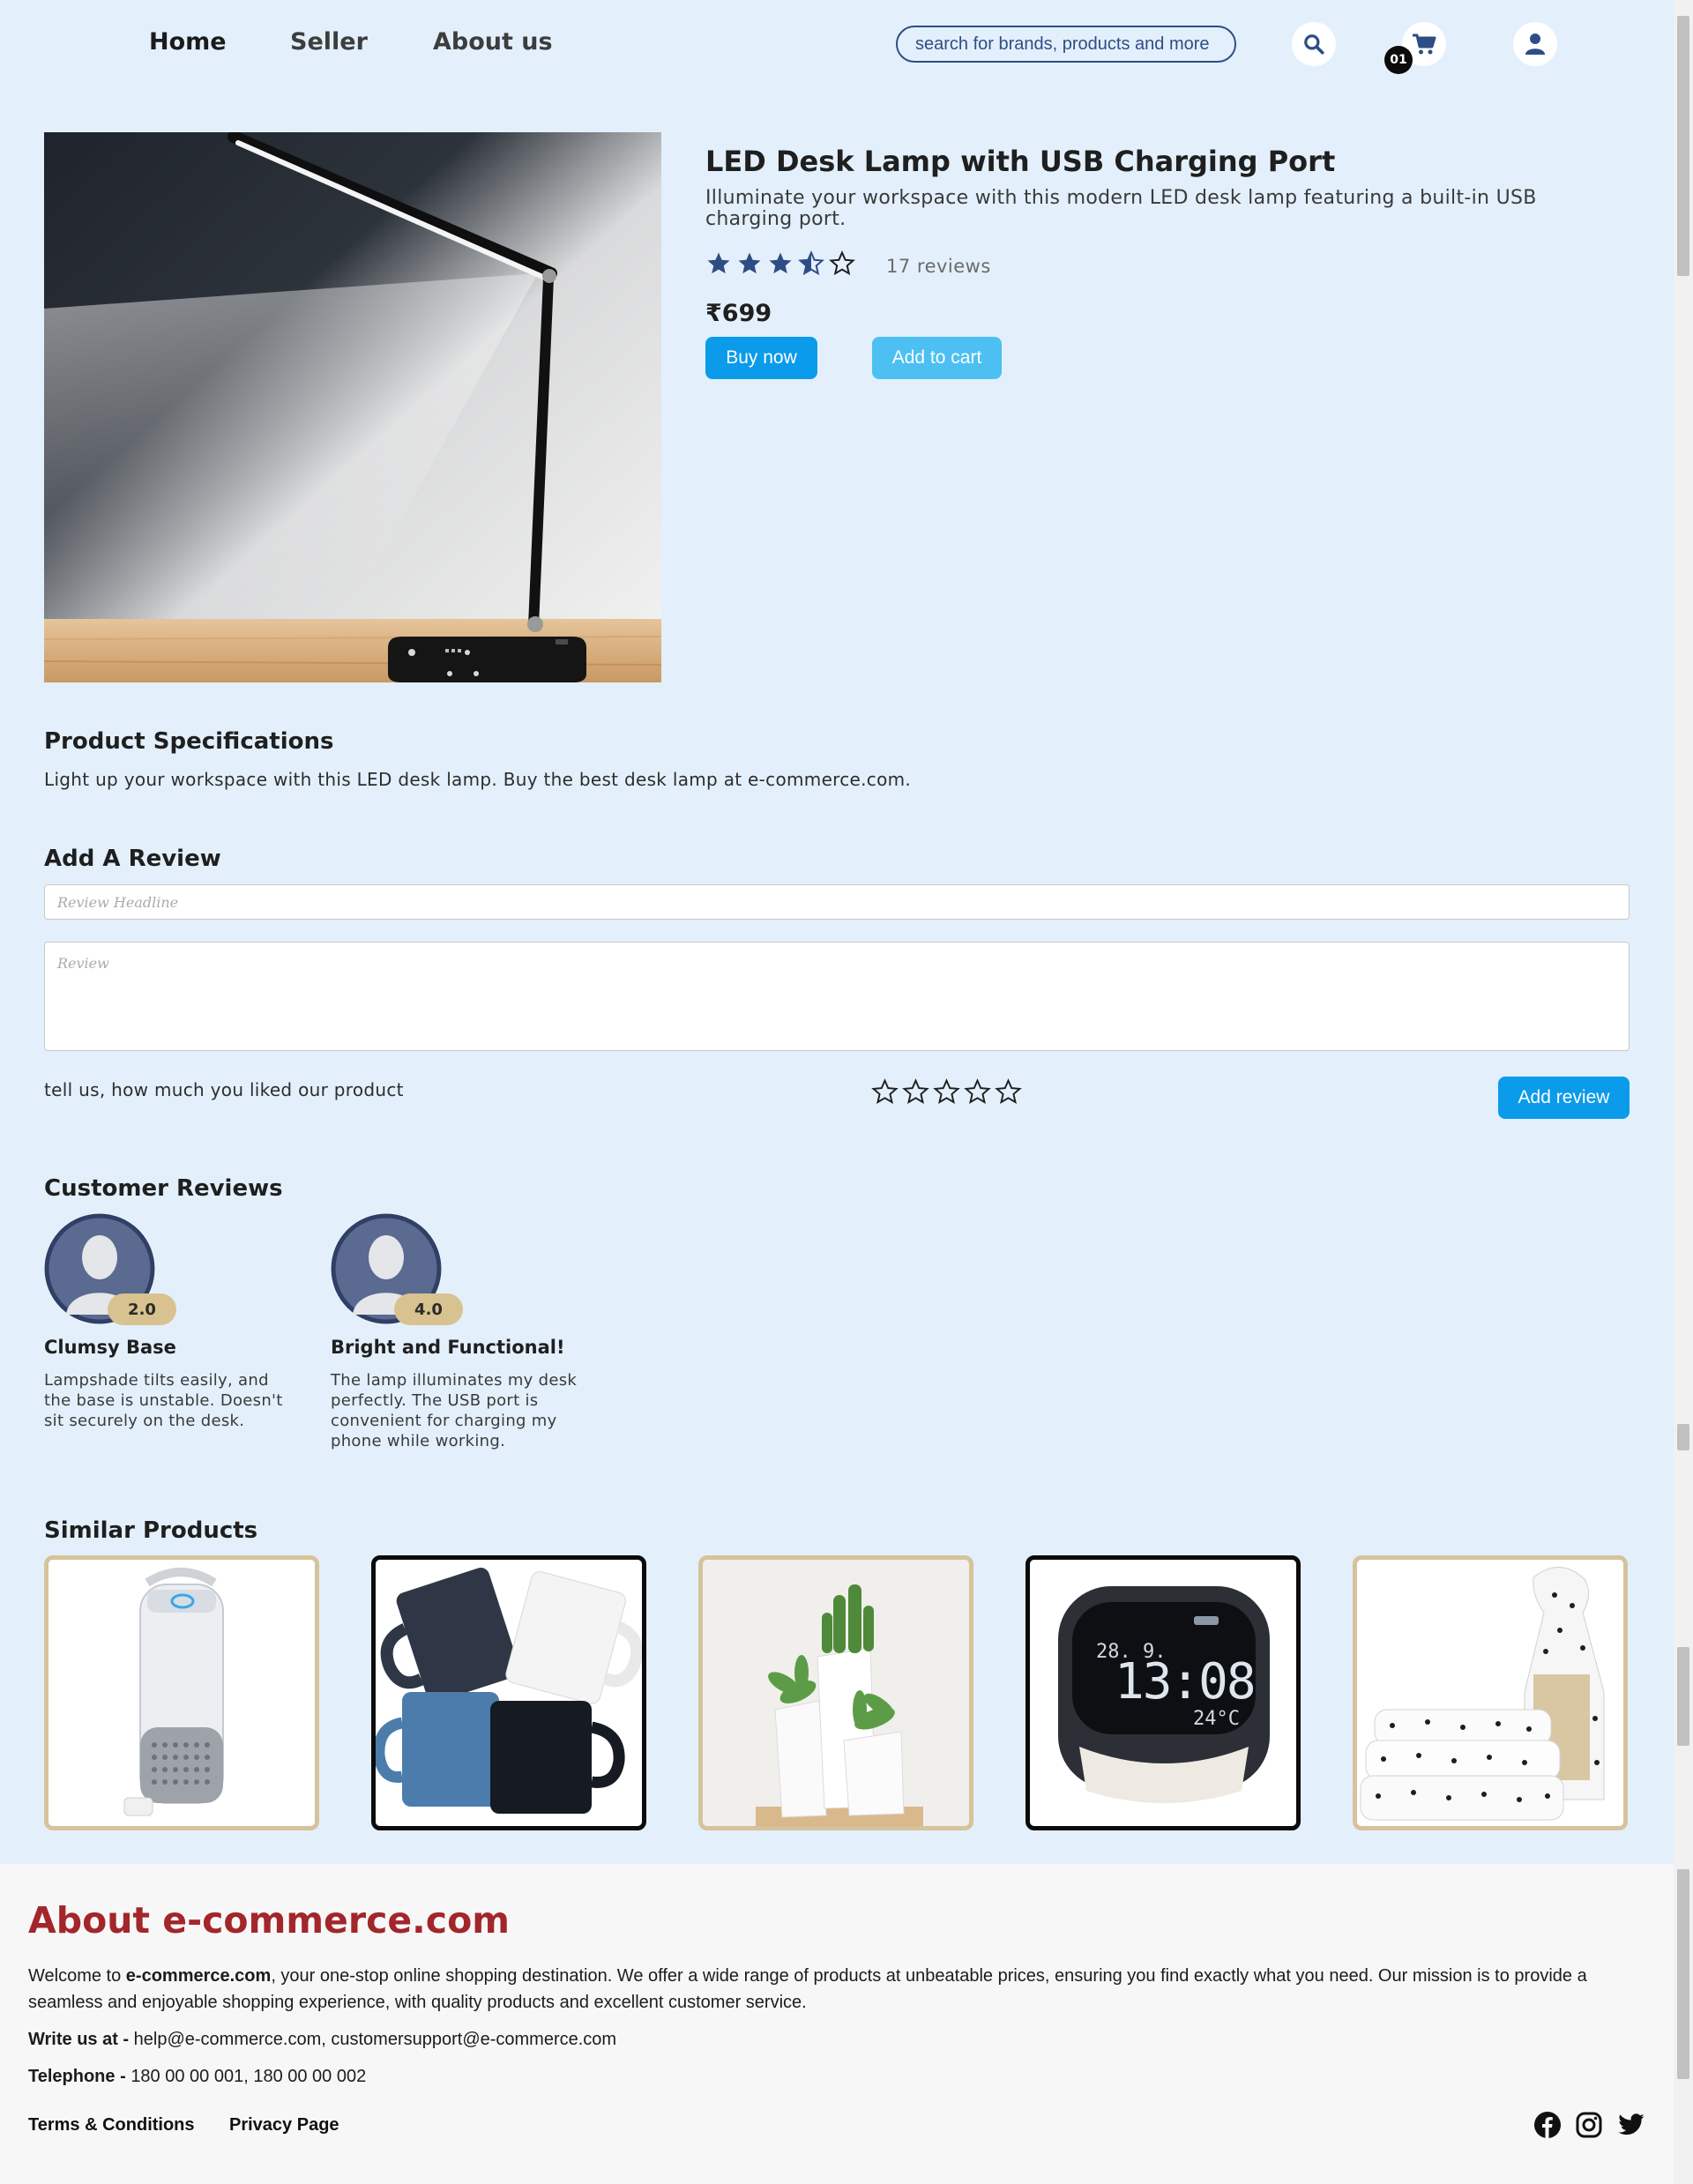 The image size is (1693, 2184). I want to click on user-icon, so click(1535, 44).